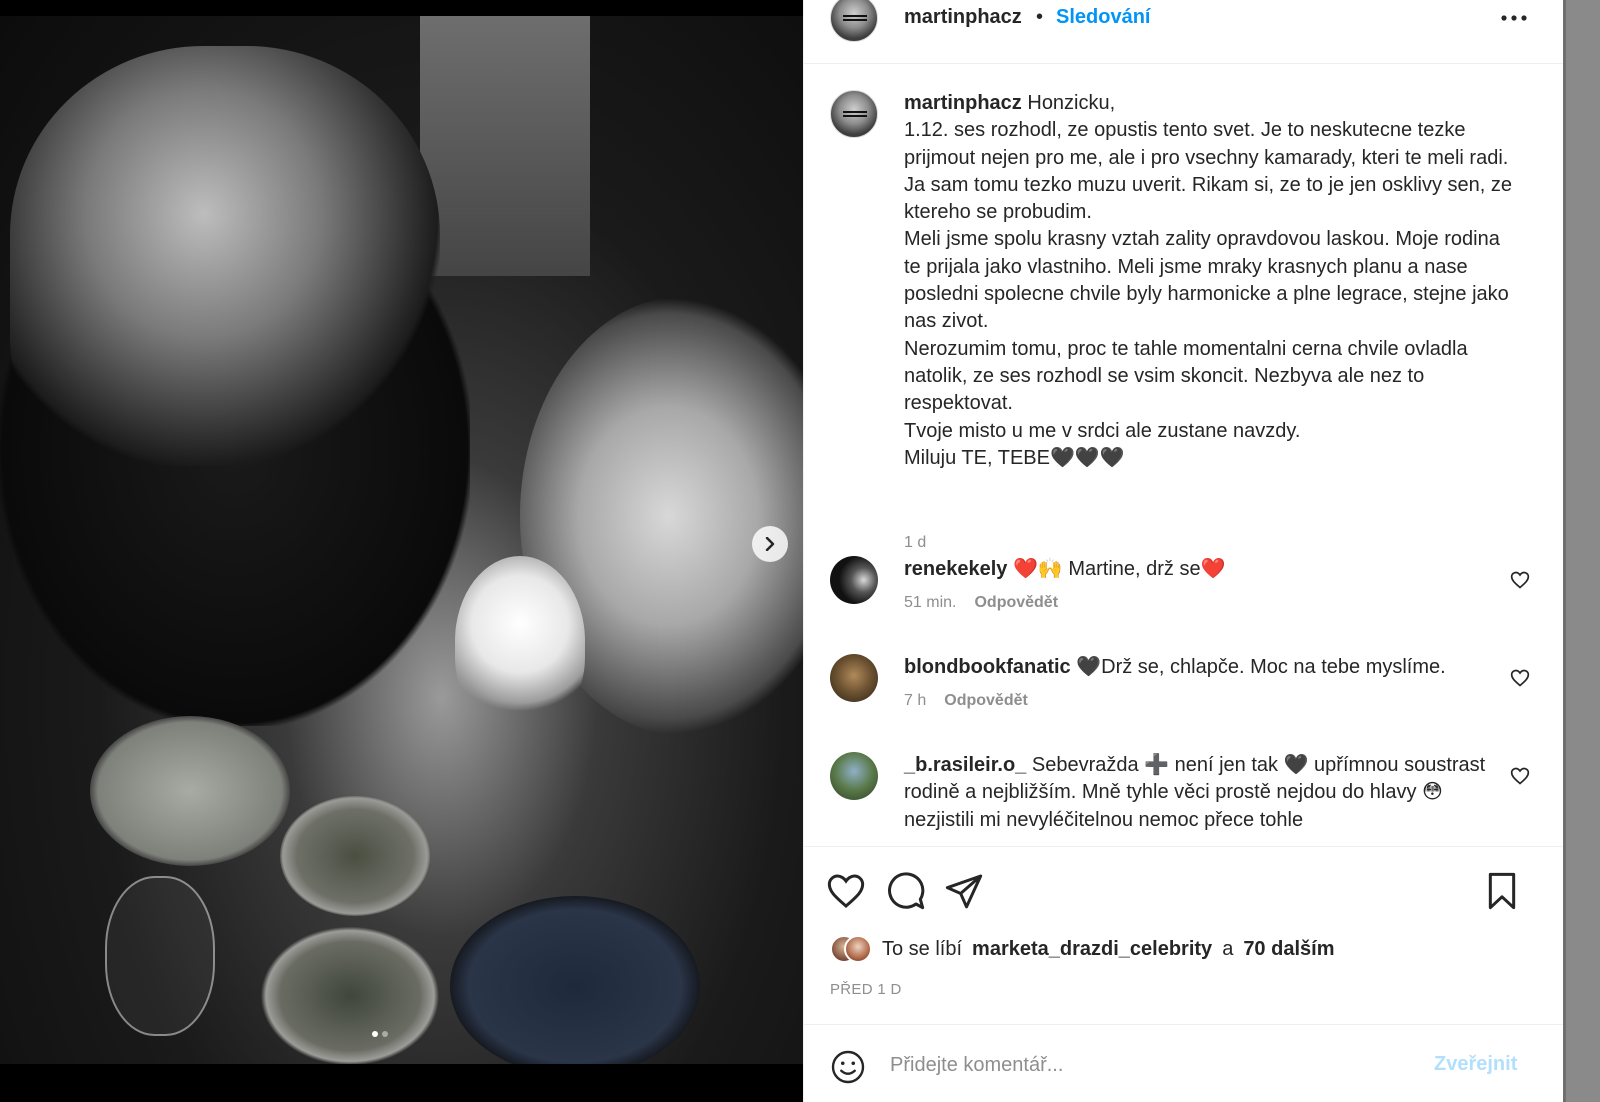  What do you see at coordinates (1116, 569) in the screenshot?
I see `comment-body: ❤️🙌 Martine, drž se❤️` at bounding box center [1116, 569].